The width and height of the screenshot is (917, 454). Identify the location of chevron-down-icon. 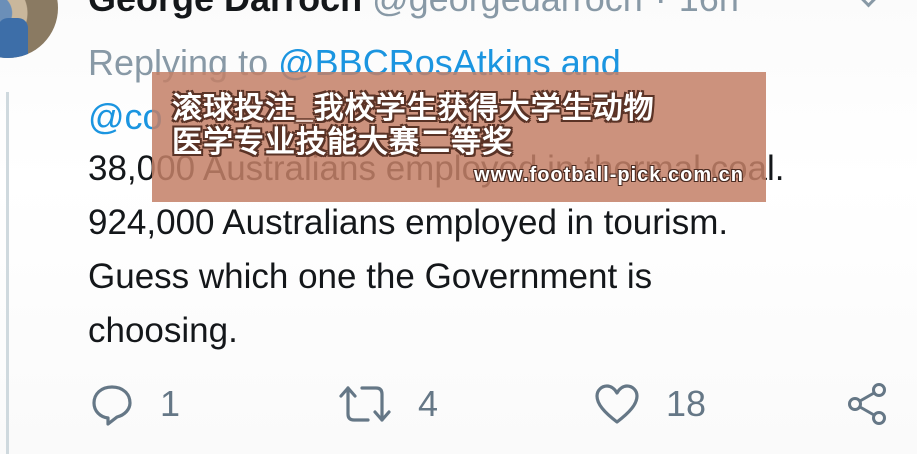
(868, 4).